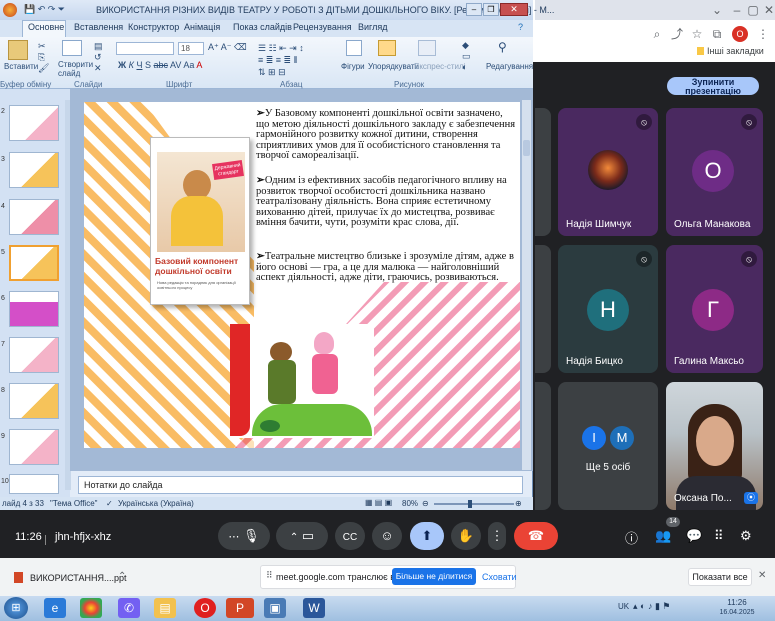 The image size is (775, 621). What do you see at coordinates (262, 27) in the screenshot?
I see `tab-slideshow: Показ слайдів` at bounding box center [262, 27].